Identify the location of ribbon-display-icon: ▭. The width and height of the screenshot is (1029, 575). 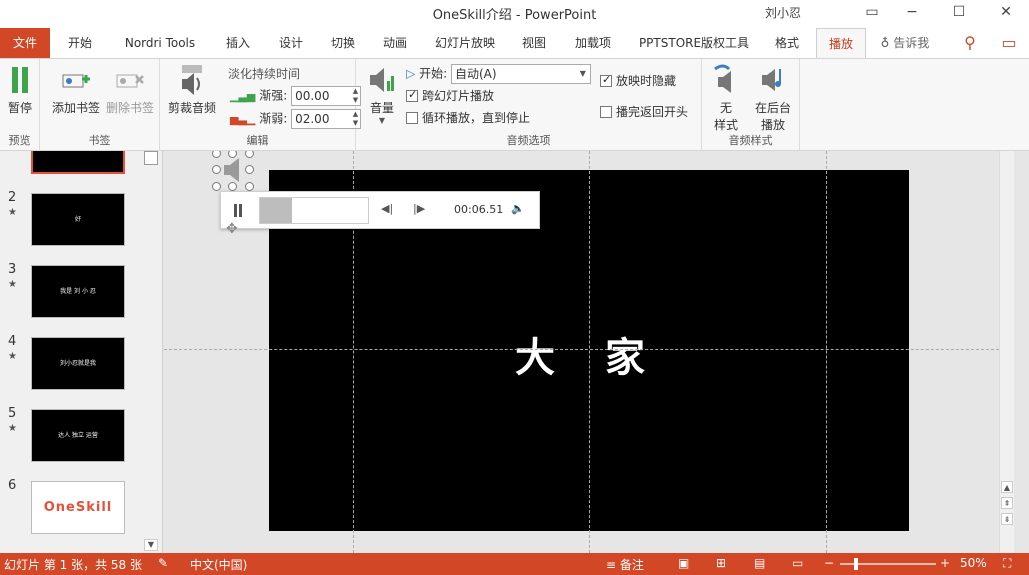
(872, 13).